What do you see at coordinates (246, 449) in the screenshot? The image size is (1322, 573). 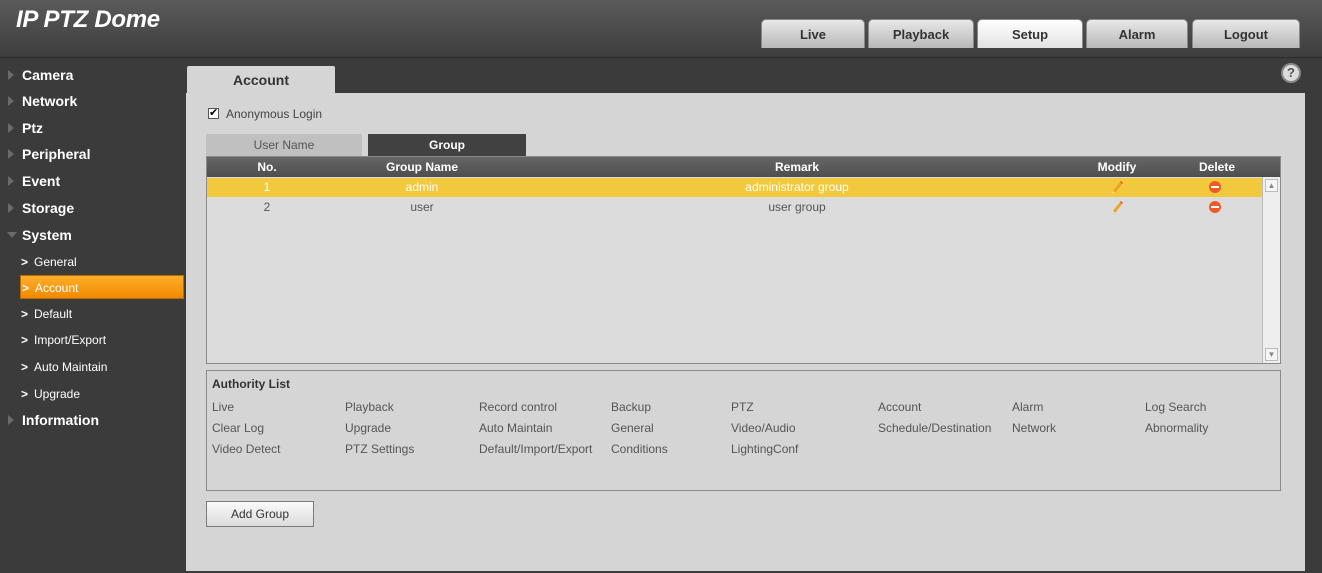 I see `authority-item: Video Detect` at bounding box center [246, 449].